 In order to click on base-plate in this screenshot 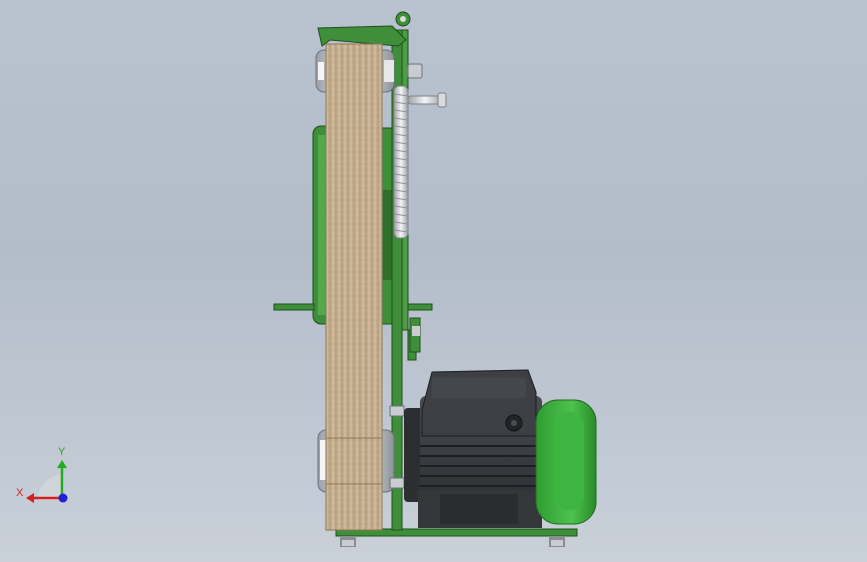, I will do `click(456, 537)`.